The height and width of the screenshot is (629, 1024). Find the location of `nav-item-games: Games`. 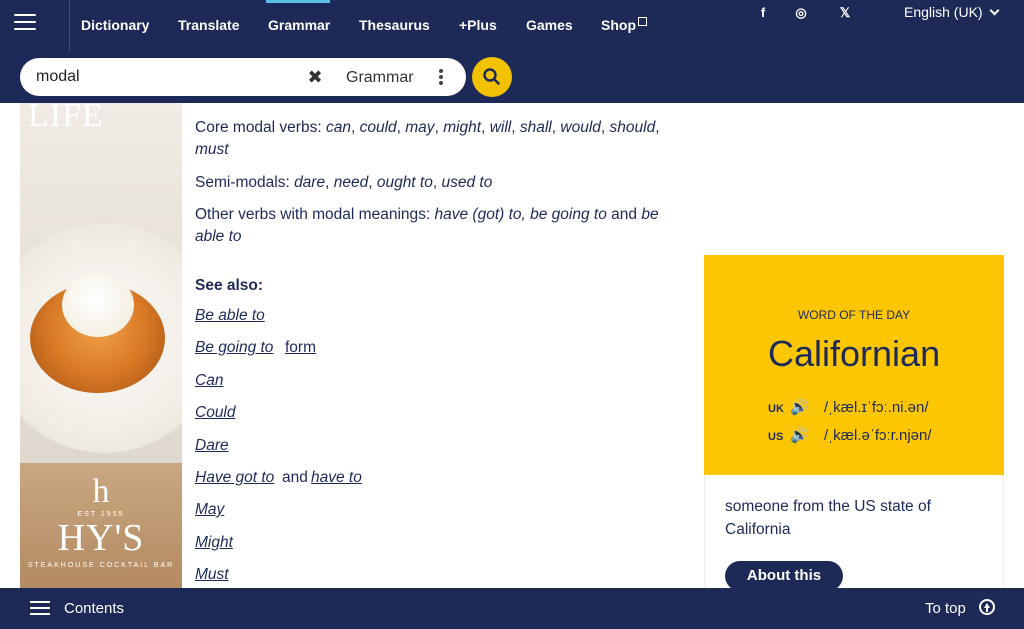

nav-item-games: Games is located at coordinates (549, 25).